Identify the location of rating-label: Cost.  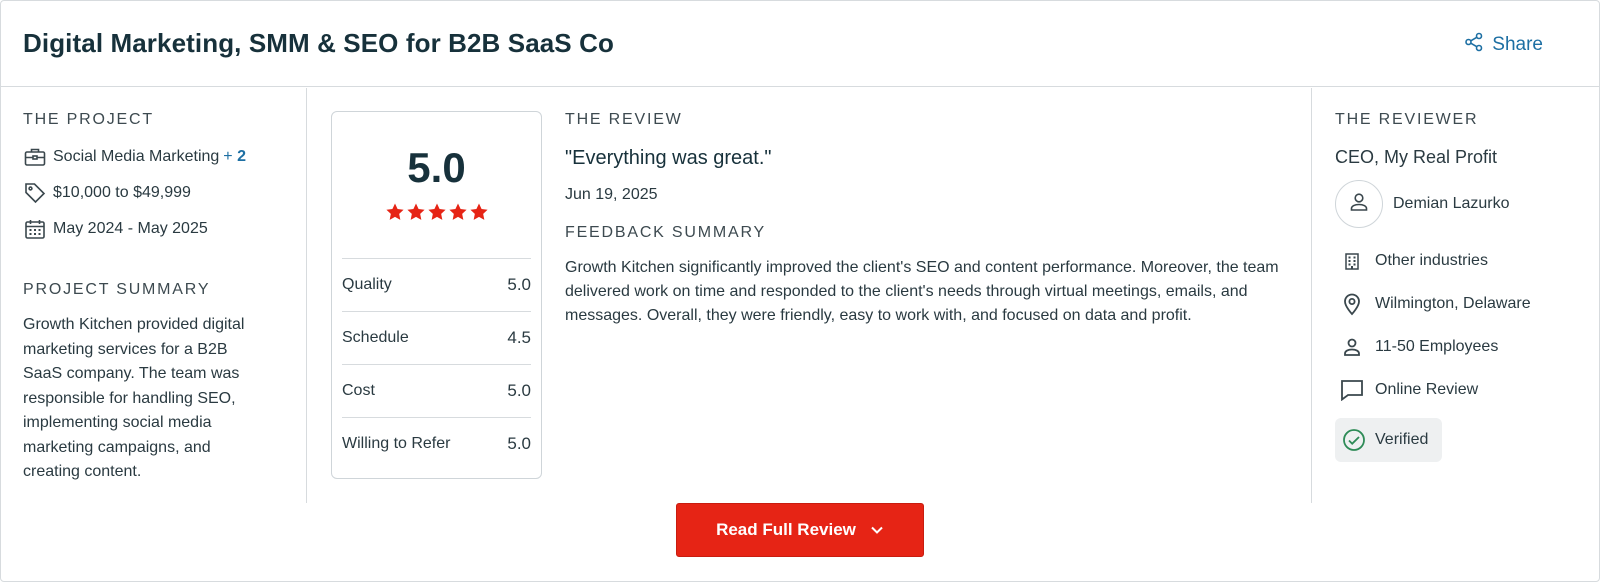
(358, 390).